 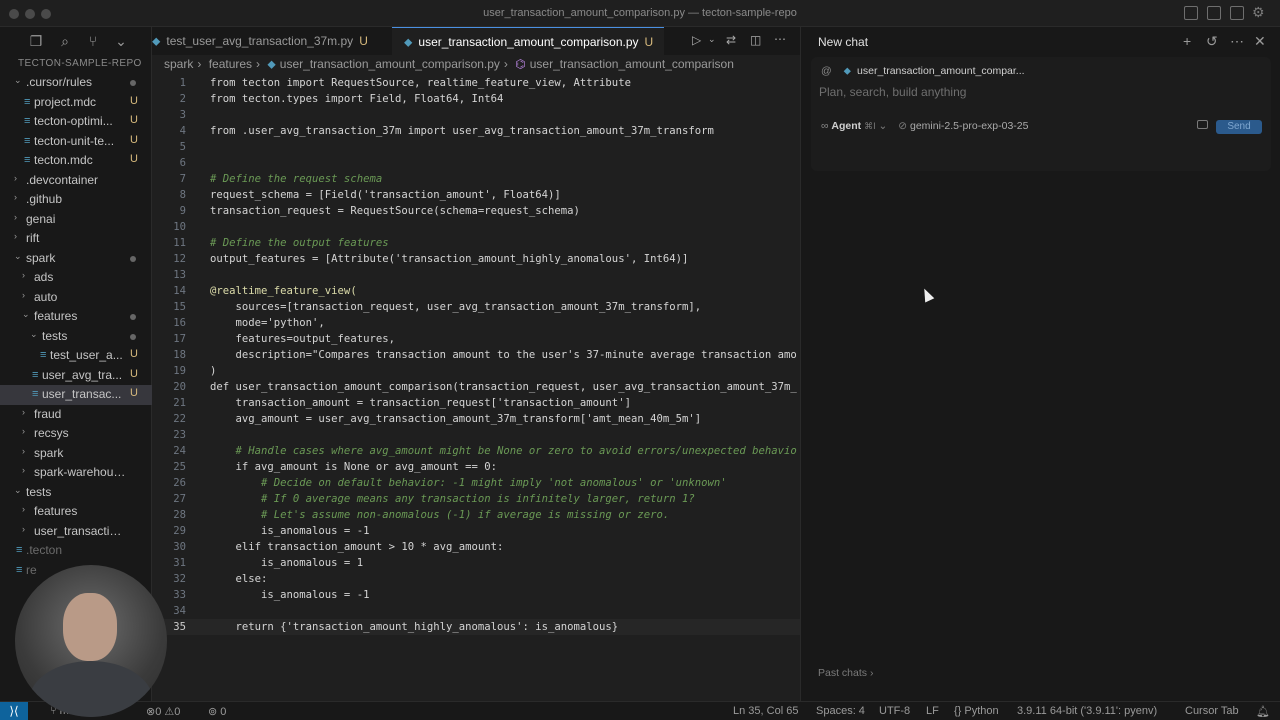 What do you see at coordinates (476, 435) in the screenshot?
I see `code-line: 23` at bounding box center [476, 435].